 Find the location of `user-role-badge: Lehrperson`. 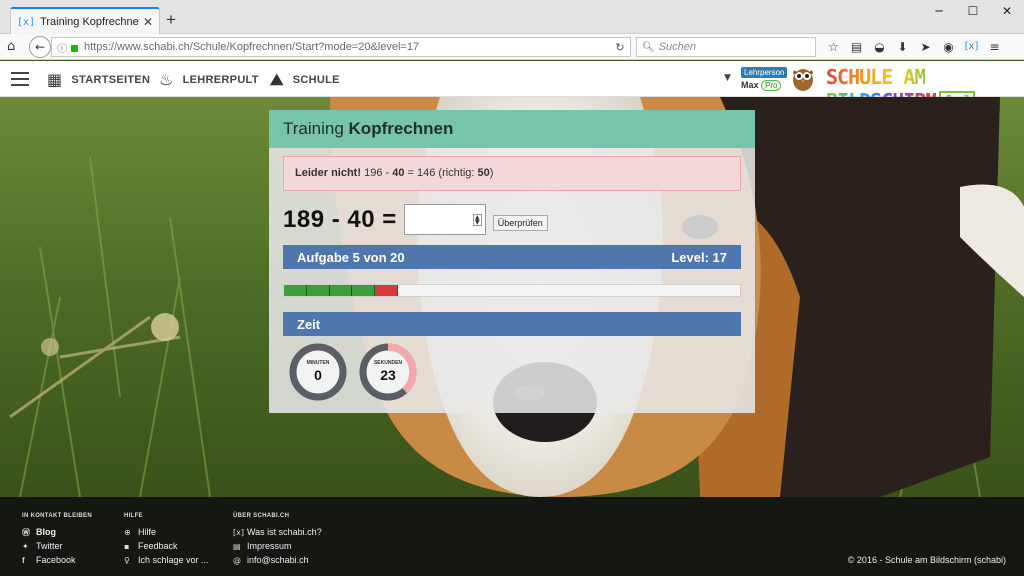

user-role-badge: Lehrperson is located at coordinates (764, 72).